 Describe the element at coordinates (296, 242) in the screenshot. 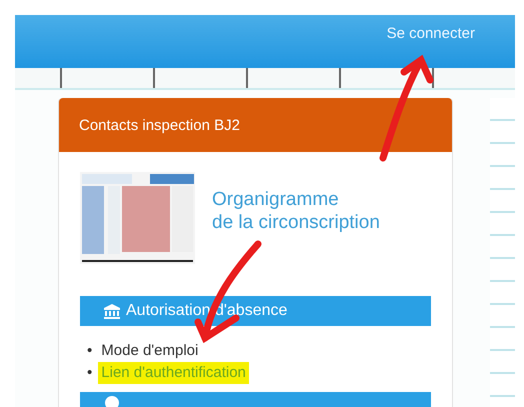

I see `feature-link: Organigramme de la circonscription` at that location.